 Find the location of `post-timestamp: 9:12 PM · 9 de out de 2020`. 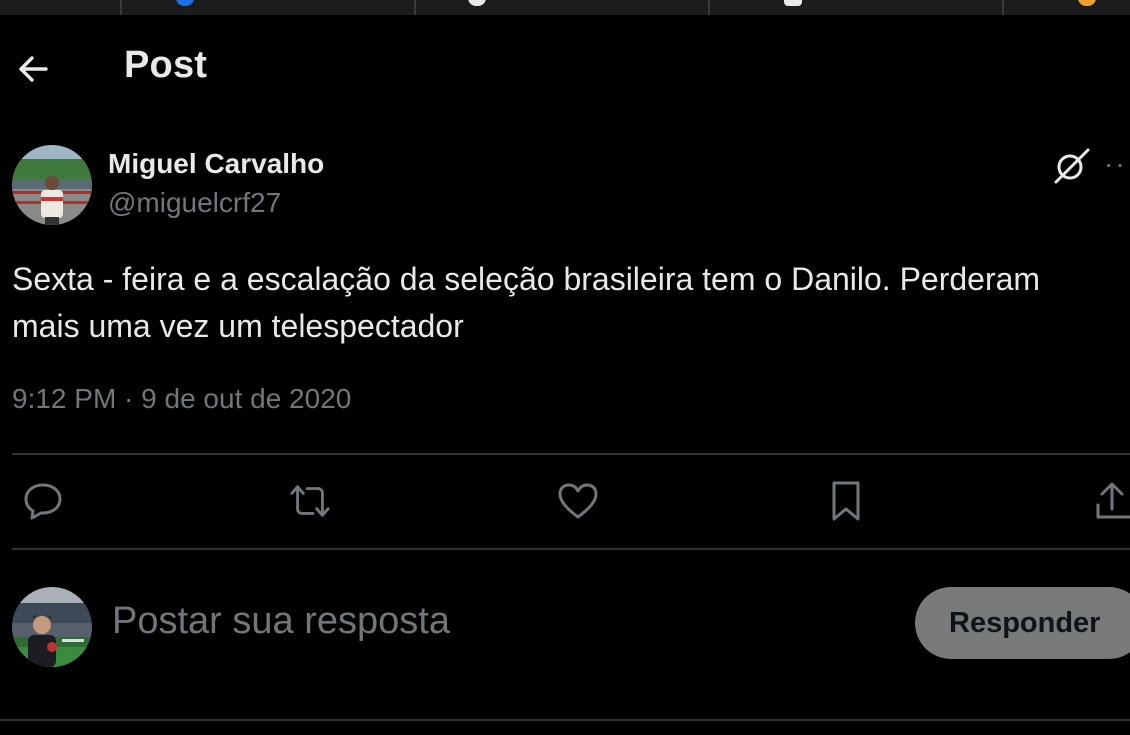

post-timestamp: 9:12 PM · 9 de out de 2020 is located at coordinates (181, 399).